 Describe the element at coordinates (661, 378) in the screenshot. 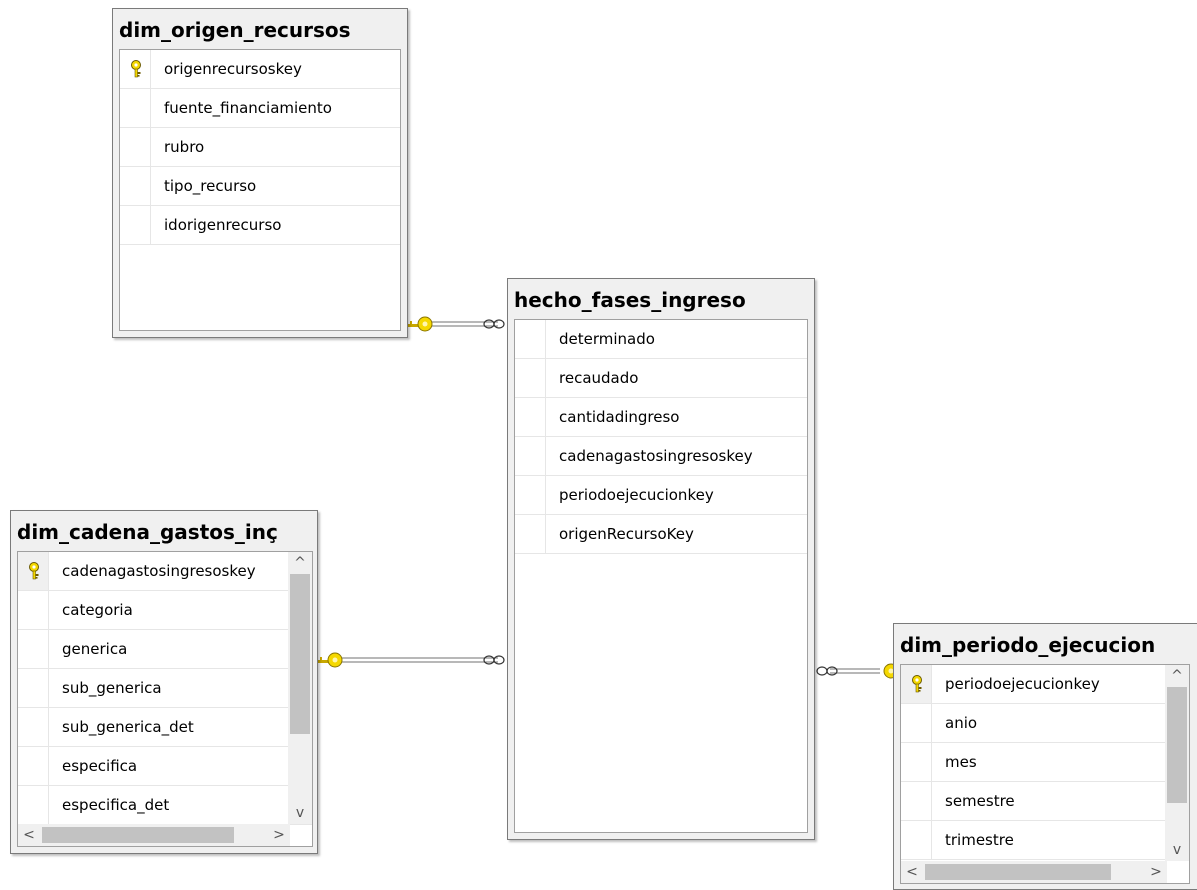

I see `table-row: recaudado` at that location.